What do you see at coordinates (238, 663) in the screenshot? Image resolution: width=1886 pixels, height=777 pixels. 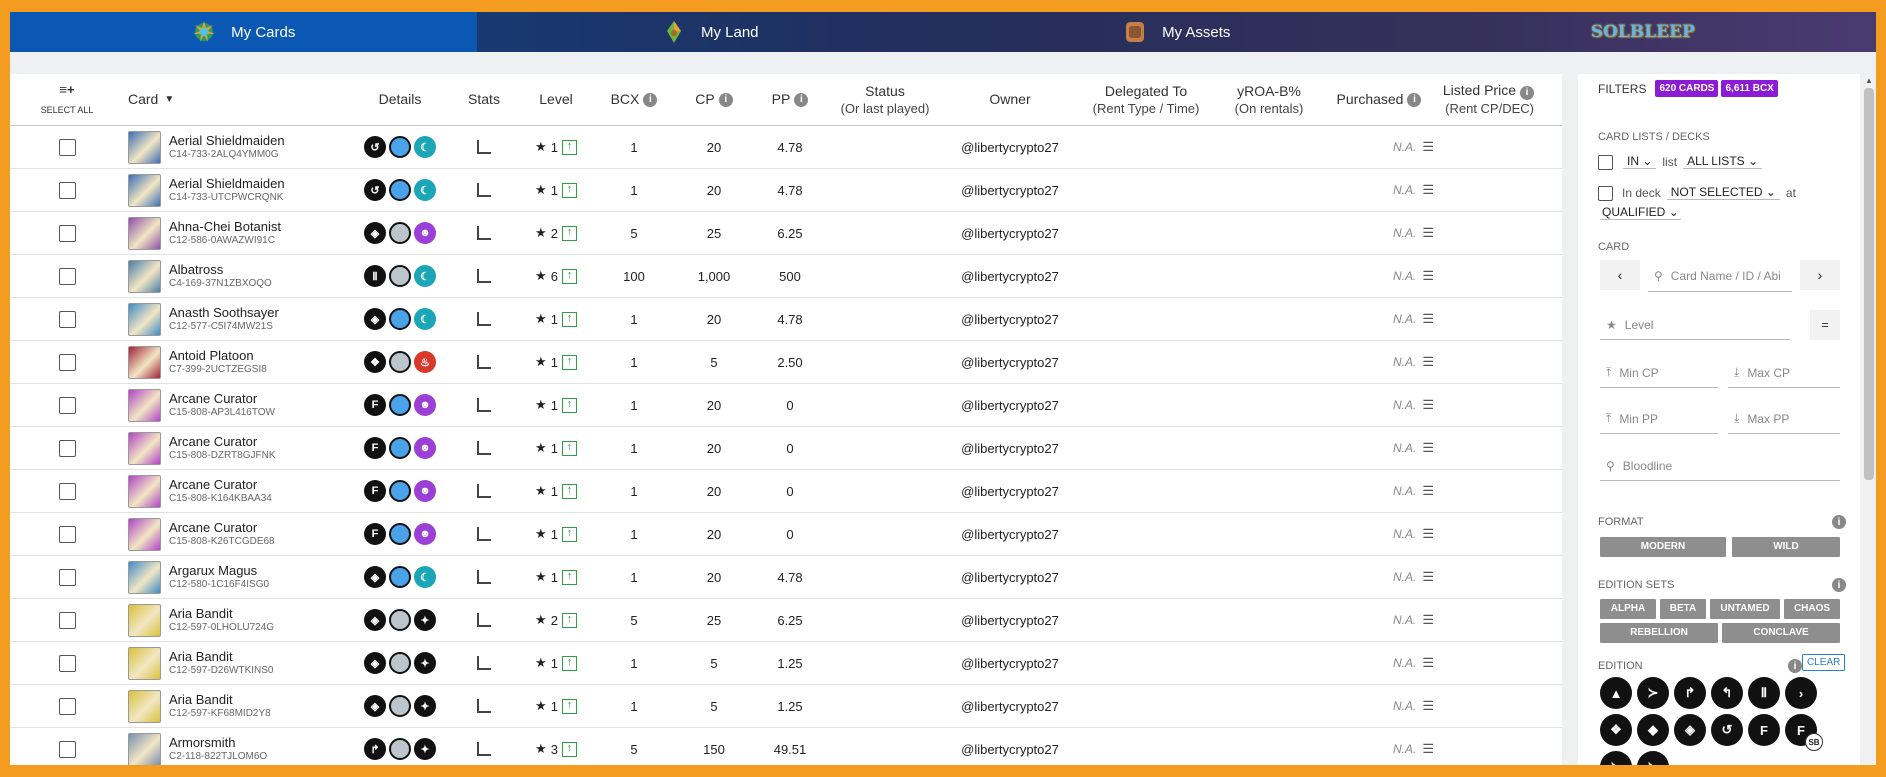 I see `card-cell: Aria Bandit C12-597-D26WTKINS0` at bounding box center [238, 663].